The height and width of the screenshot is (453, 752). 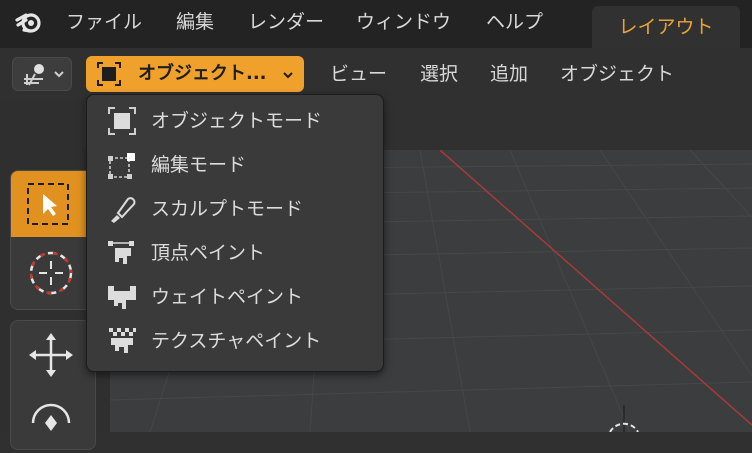 I want to click on select-box-tool, so click(x=53, y=204).